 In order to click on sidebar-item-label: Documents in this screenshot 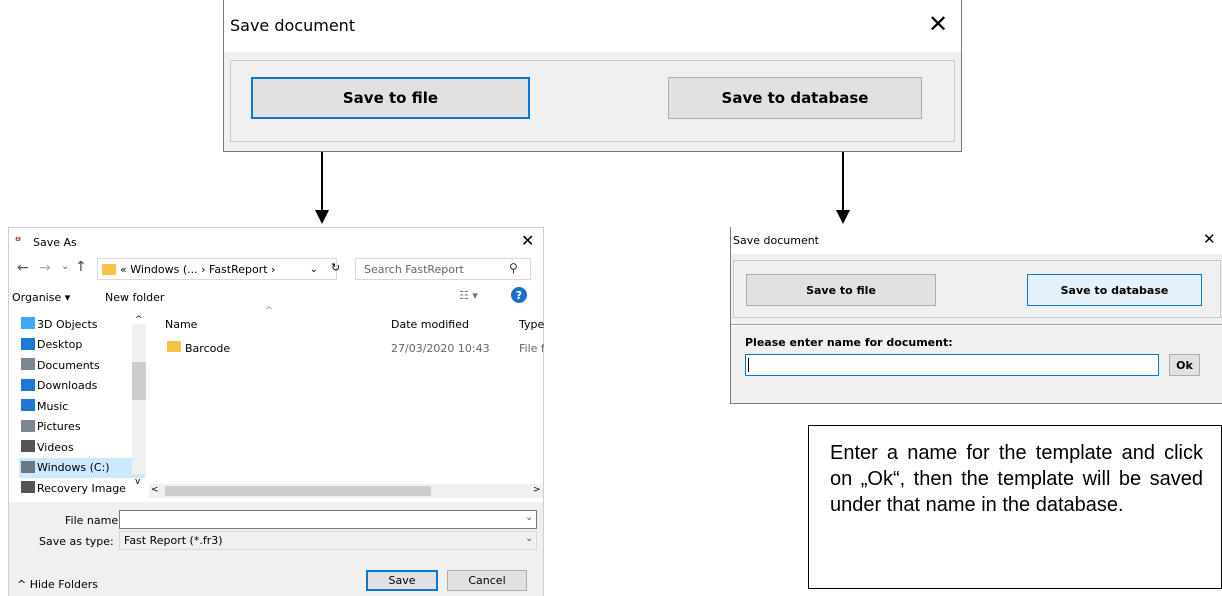, I will do `click(68, 365)`.